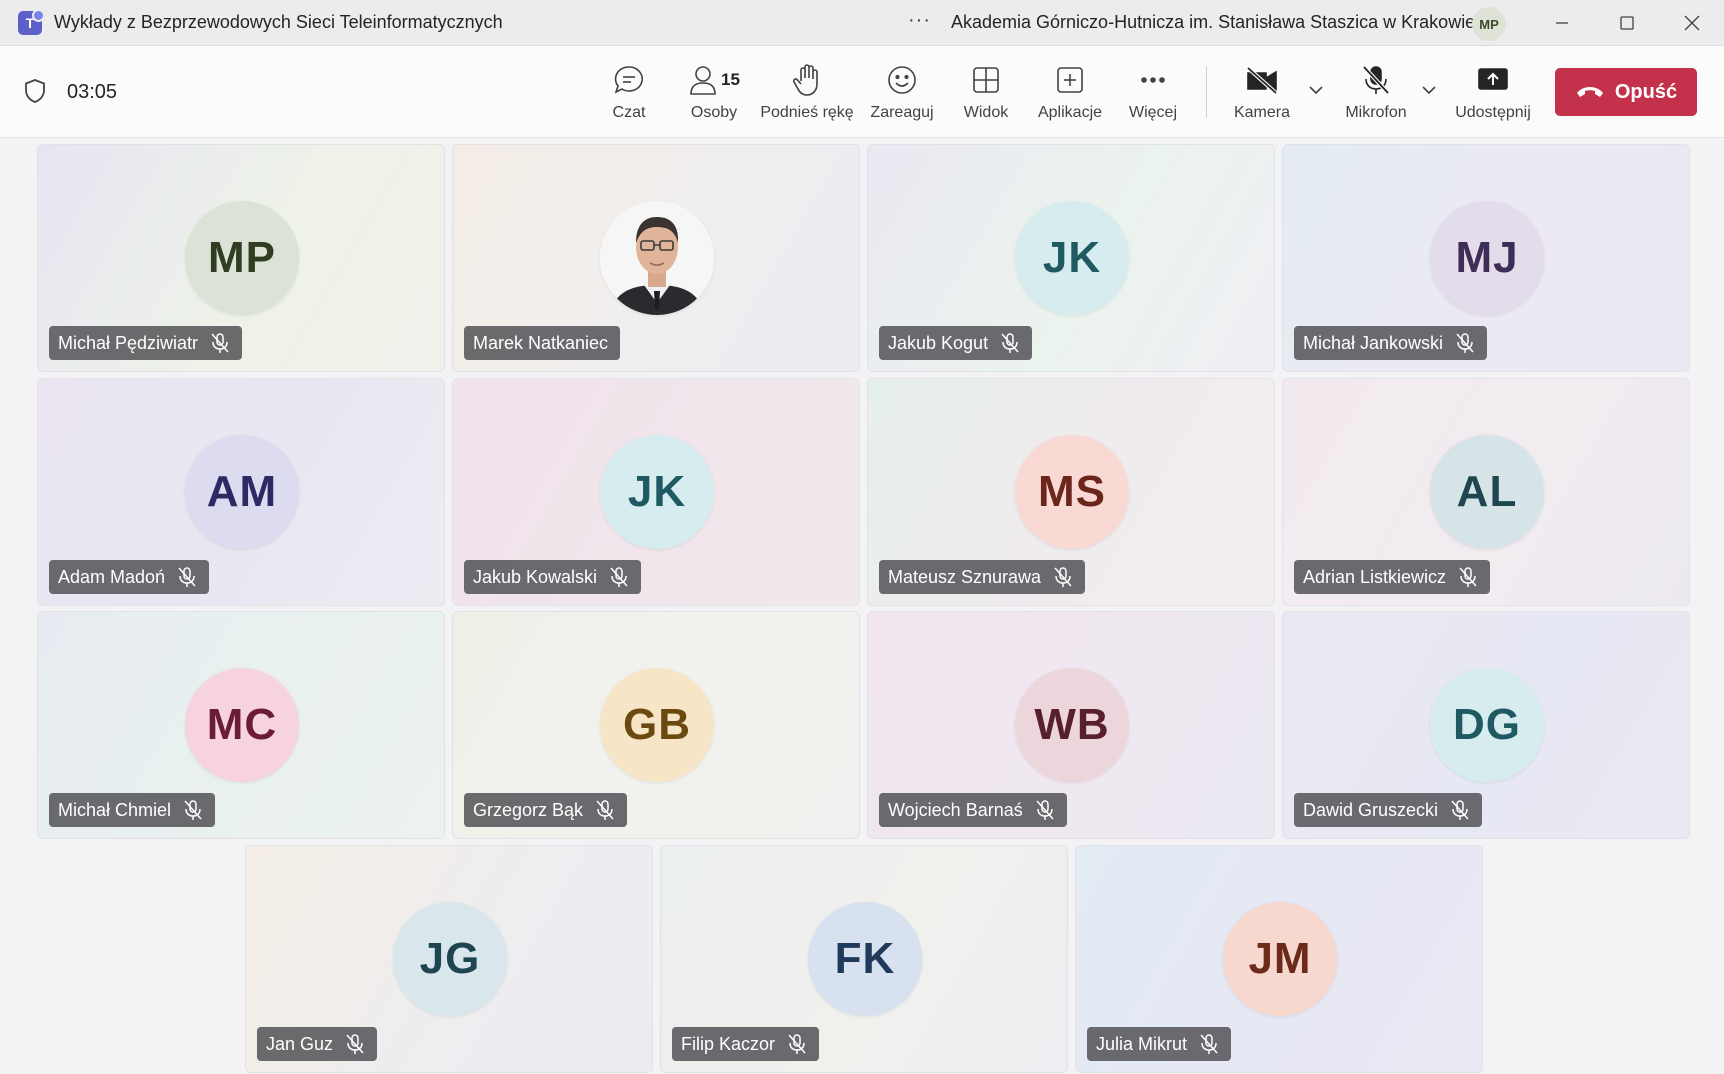 Image resolution: width=1724 pixels, height=1074 pixels. I want to click on raise-hand-button: Podnieś rękę, so click(807, 94).